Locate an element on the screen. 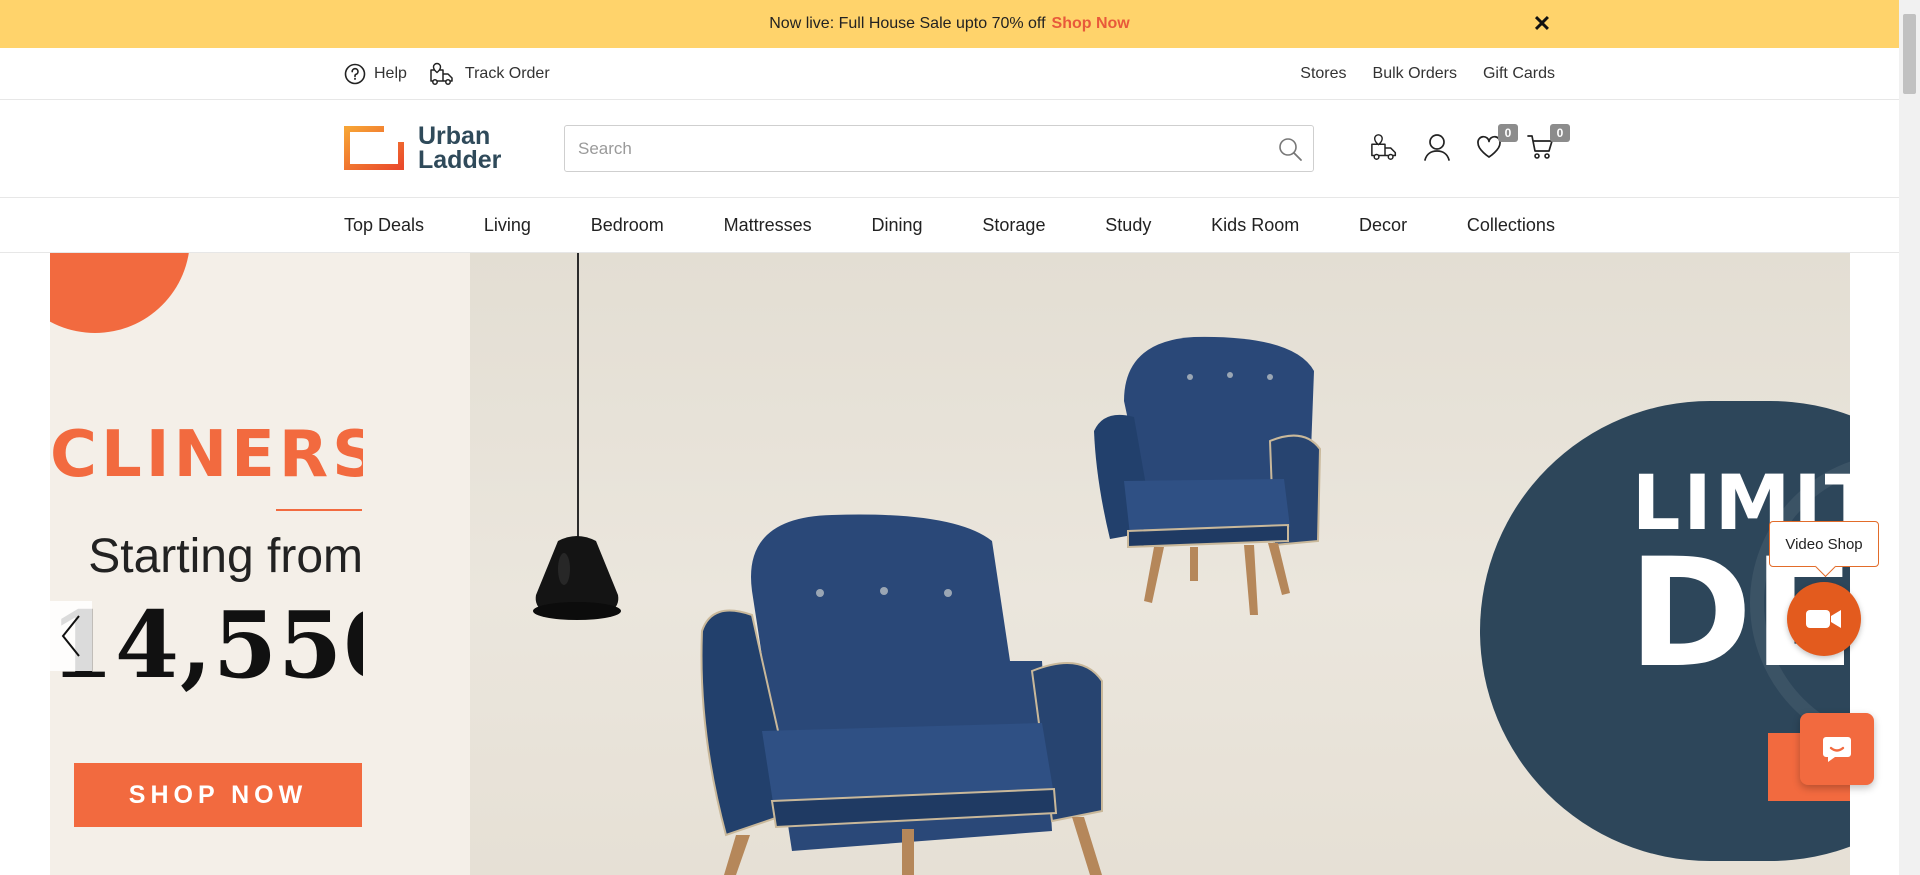  lamp-cord is located at coordinates (578, 398).